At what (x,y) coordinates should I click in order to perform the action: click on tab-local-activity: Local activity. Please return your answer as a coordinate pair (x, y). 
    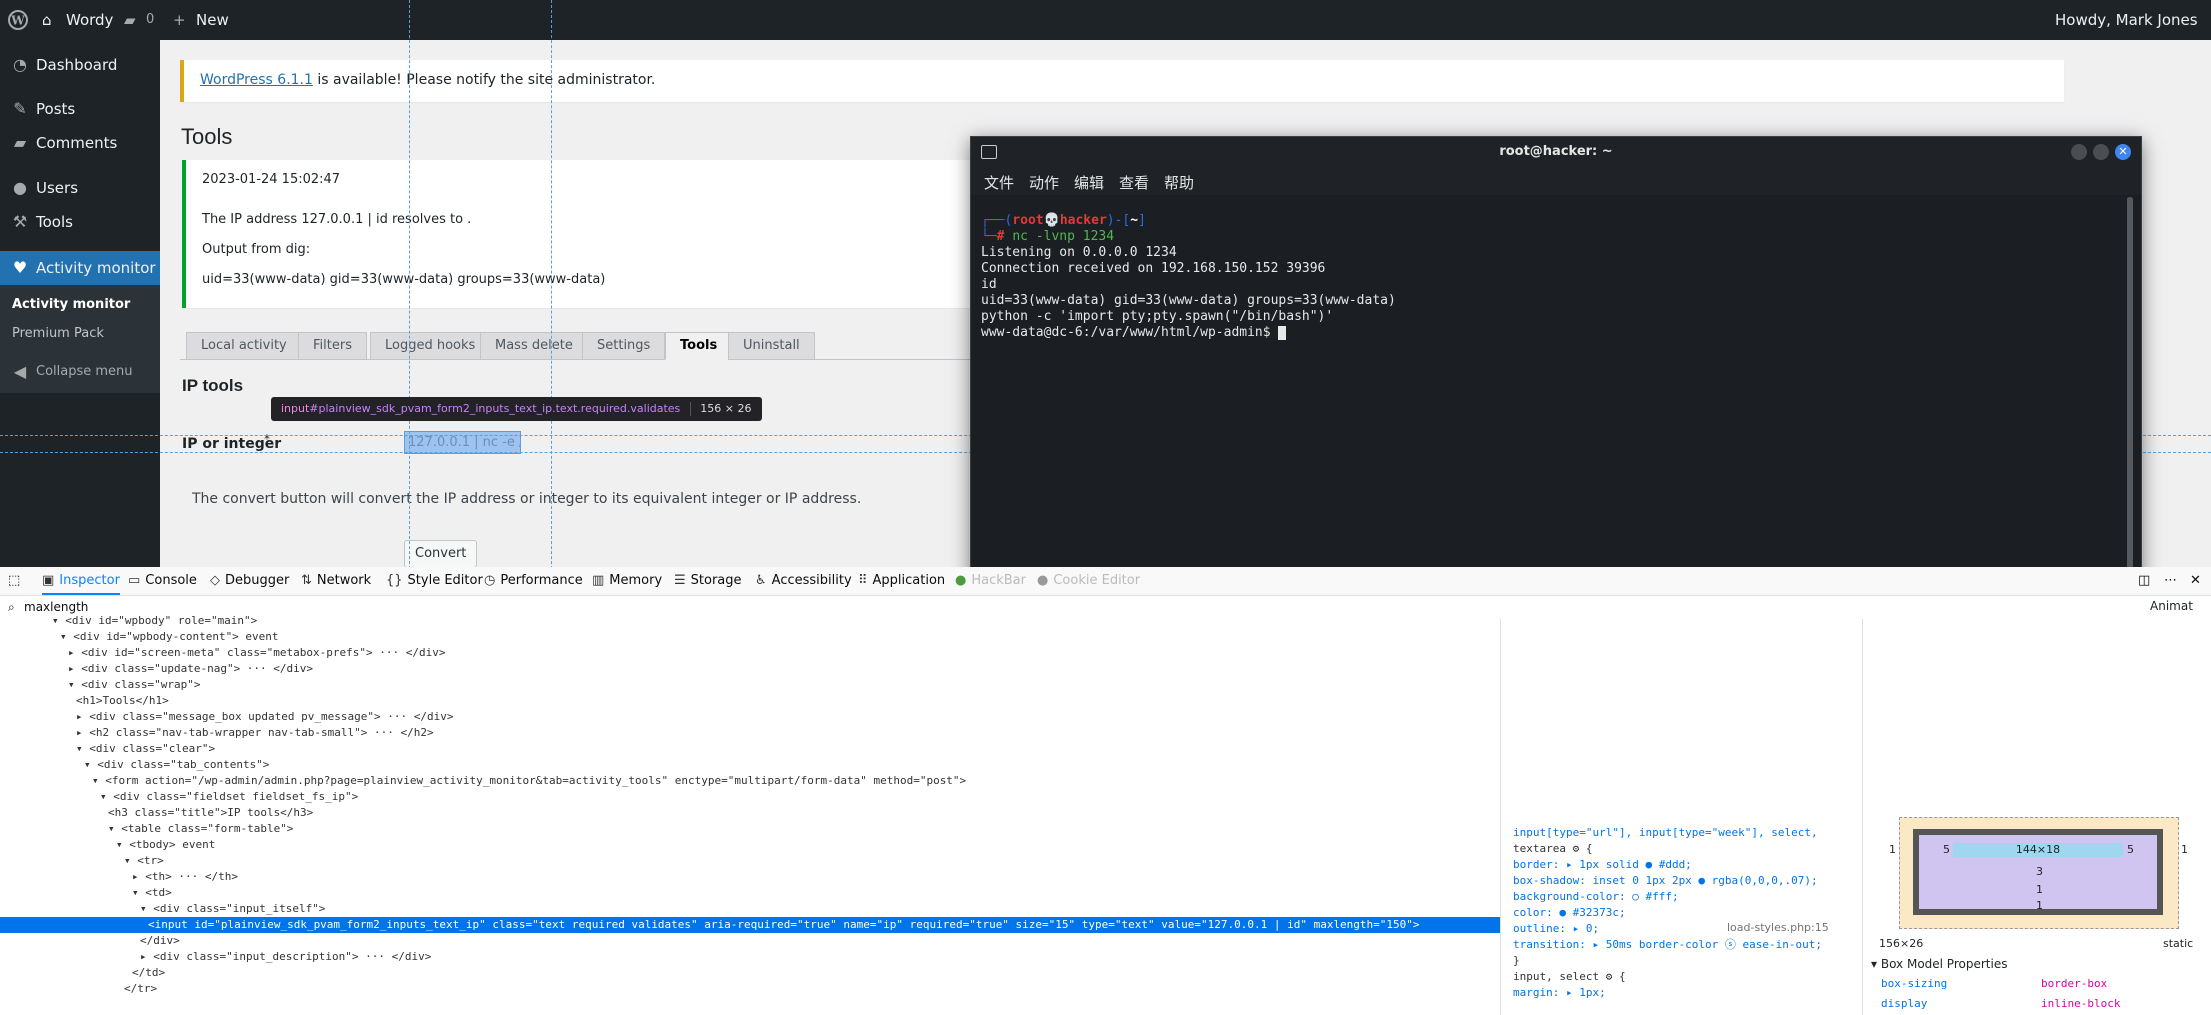
    Looking at the image, I should click on (244, 346).